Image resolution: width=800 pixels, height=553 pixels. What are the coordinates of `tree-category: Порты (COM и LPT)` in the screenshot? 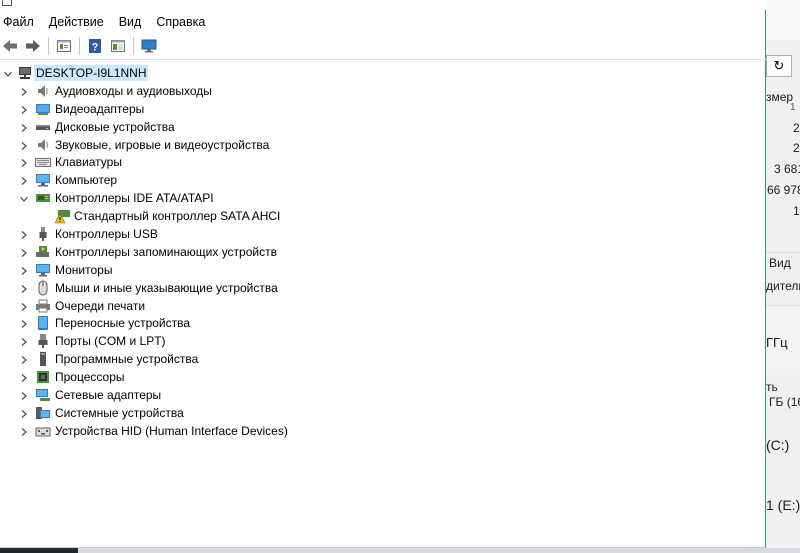 It's located at (380, 341).